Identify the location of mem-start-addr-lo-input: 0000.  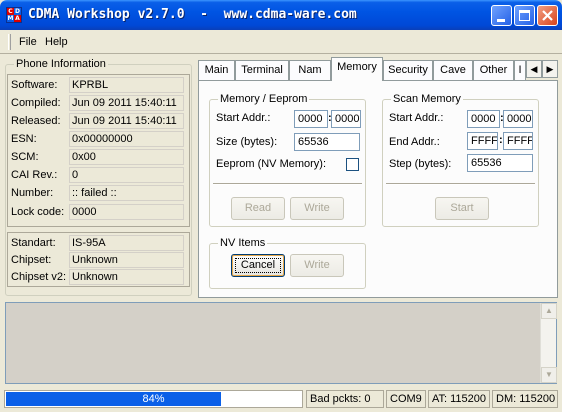
(346, 119).